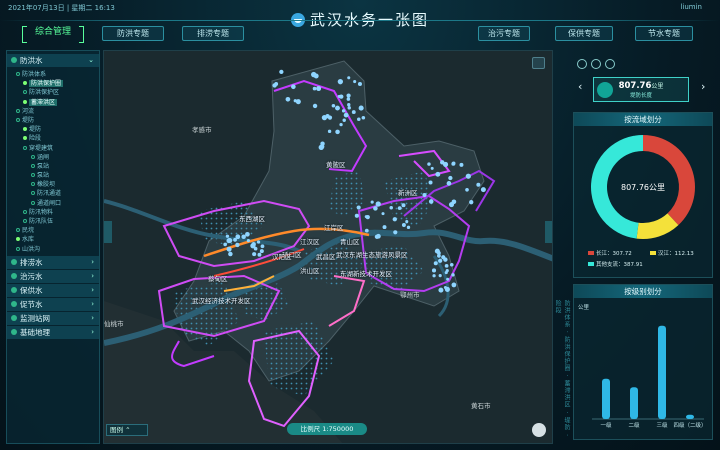 The width and height of the screenshot is (720, 450). What do you see at coordinates (133, 33) in the screenshot?
I see `tab-flood-control: 防洪专题` at bounding box center [133, 33].